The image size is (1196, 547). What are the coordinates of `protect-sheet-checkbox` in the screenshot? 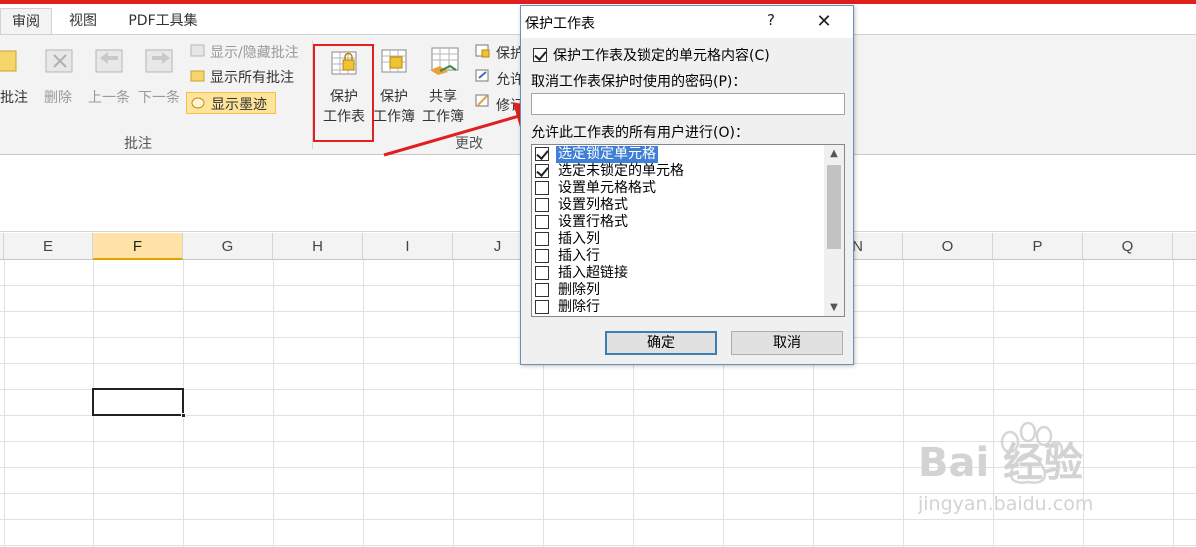 It's located at (540, 55).